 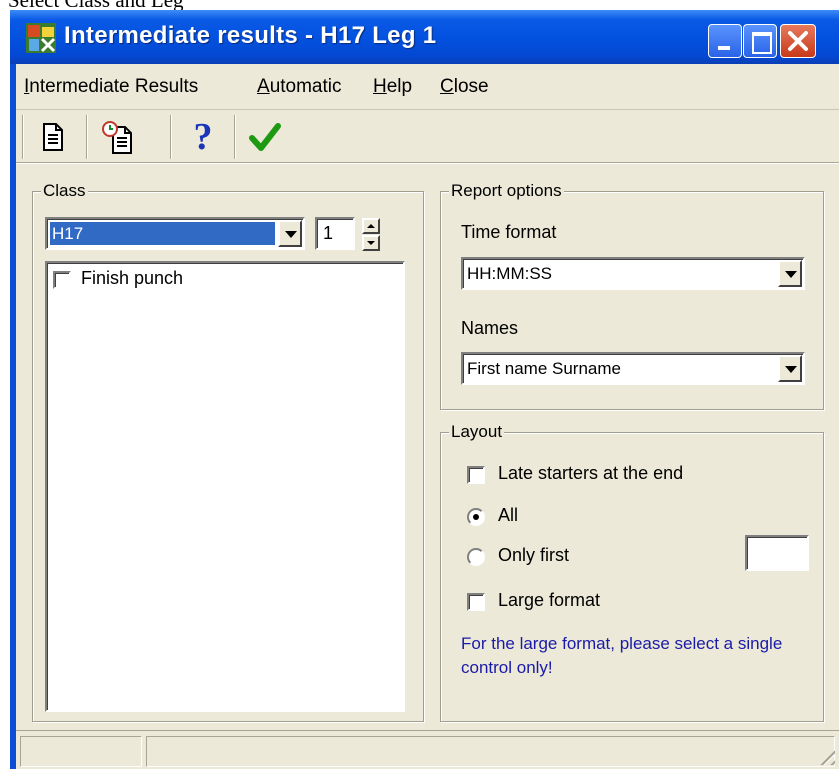 What do you see at coordinates (476, 517) in the screenshot?
I see `all-radio` at bounding box center [476, 517].